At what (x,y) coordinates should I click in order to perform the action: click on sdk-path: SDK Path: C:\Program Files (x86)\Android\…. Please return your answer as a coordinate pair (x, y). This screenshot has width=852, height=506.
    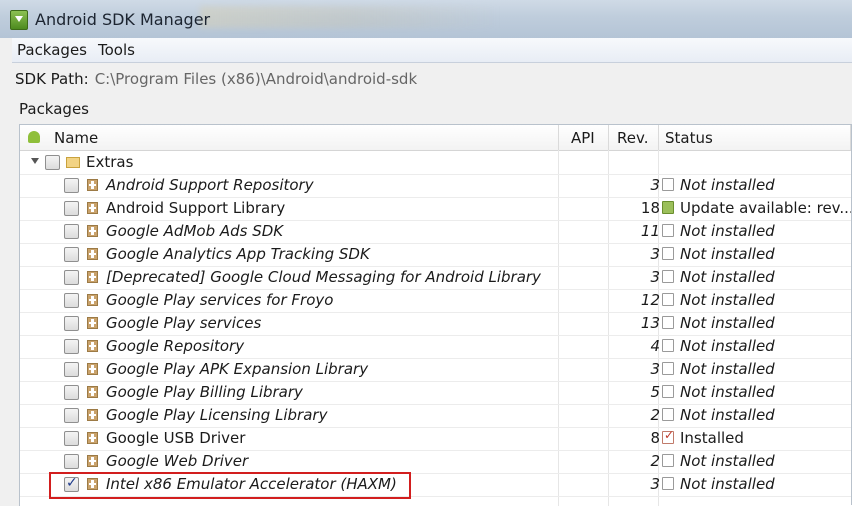
    Looking at the image, I should click on (216, 79).